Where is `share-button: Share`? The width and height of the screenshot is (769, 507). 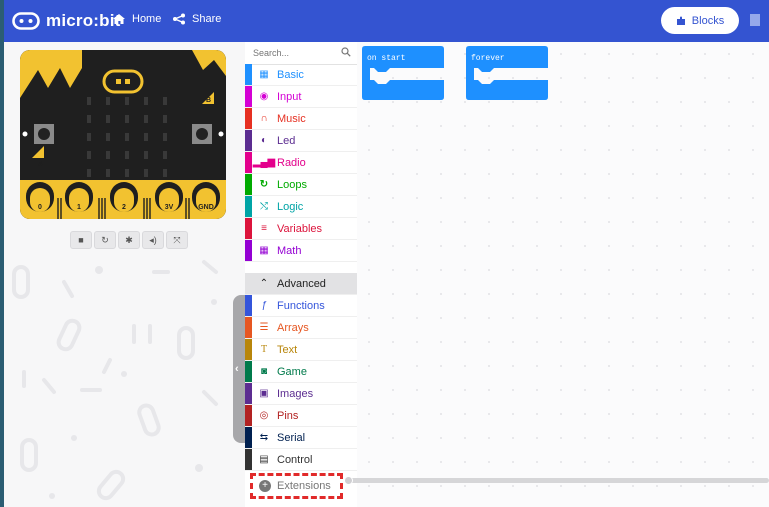
share-button: Share is located at coordinates (196, 19).